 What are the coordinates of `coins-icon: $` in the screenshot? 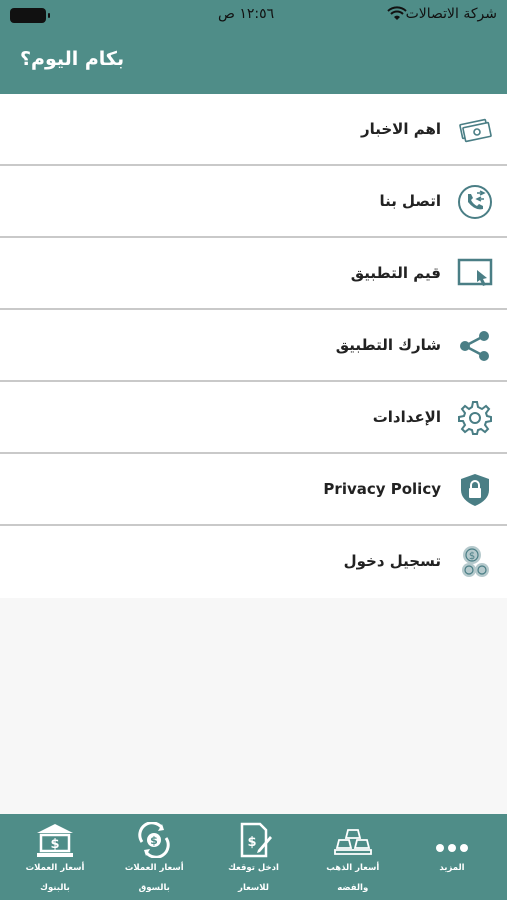 It's located at (475, 562).